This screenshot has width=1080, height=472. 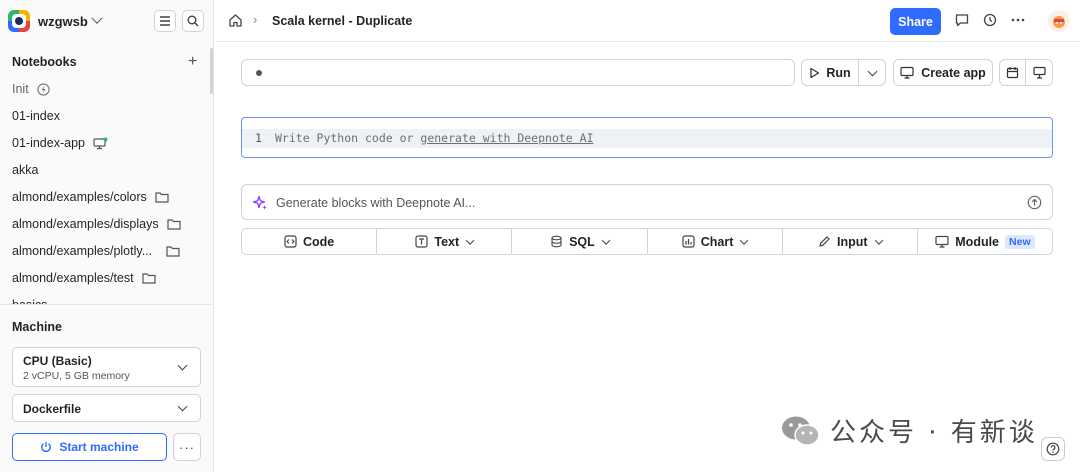 I want to click on sidebar-item-label: 01-index, so click(x=36, y=116).